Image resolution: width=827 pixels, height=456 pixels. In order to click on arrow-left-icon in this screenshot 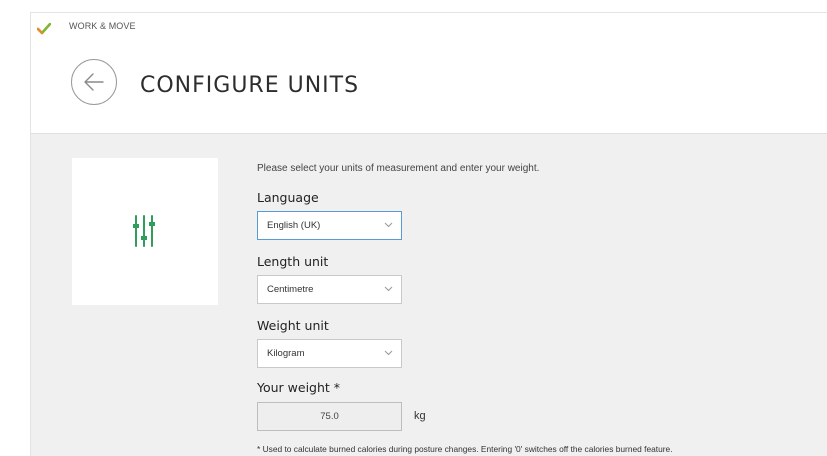, I will do `click(94, 82)`.